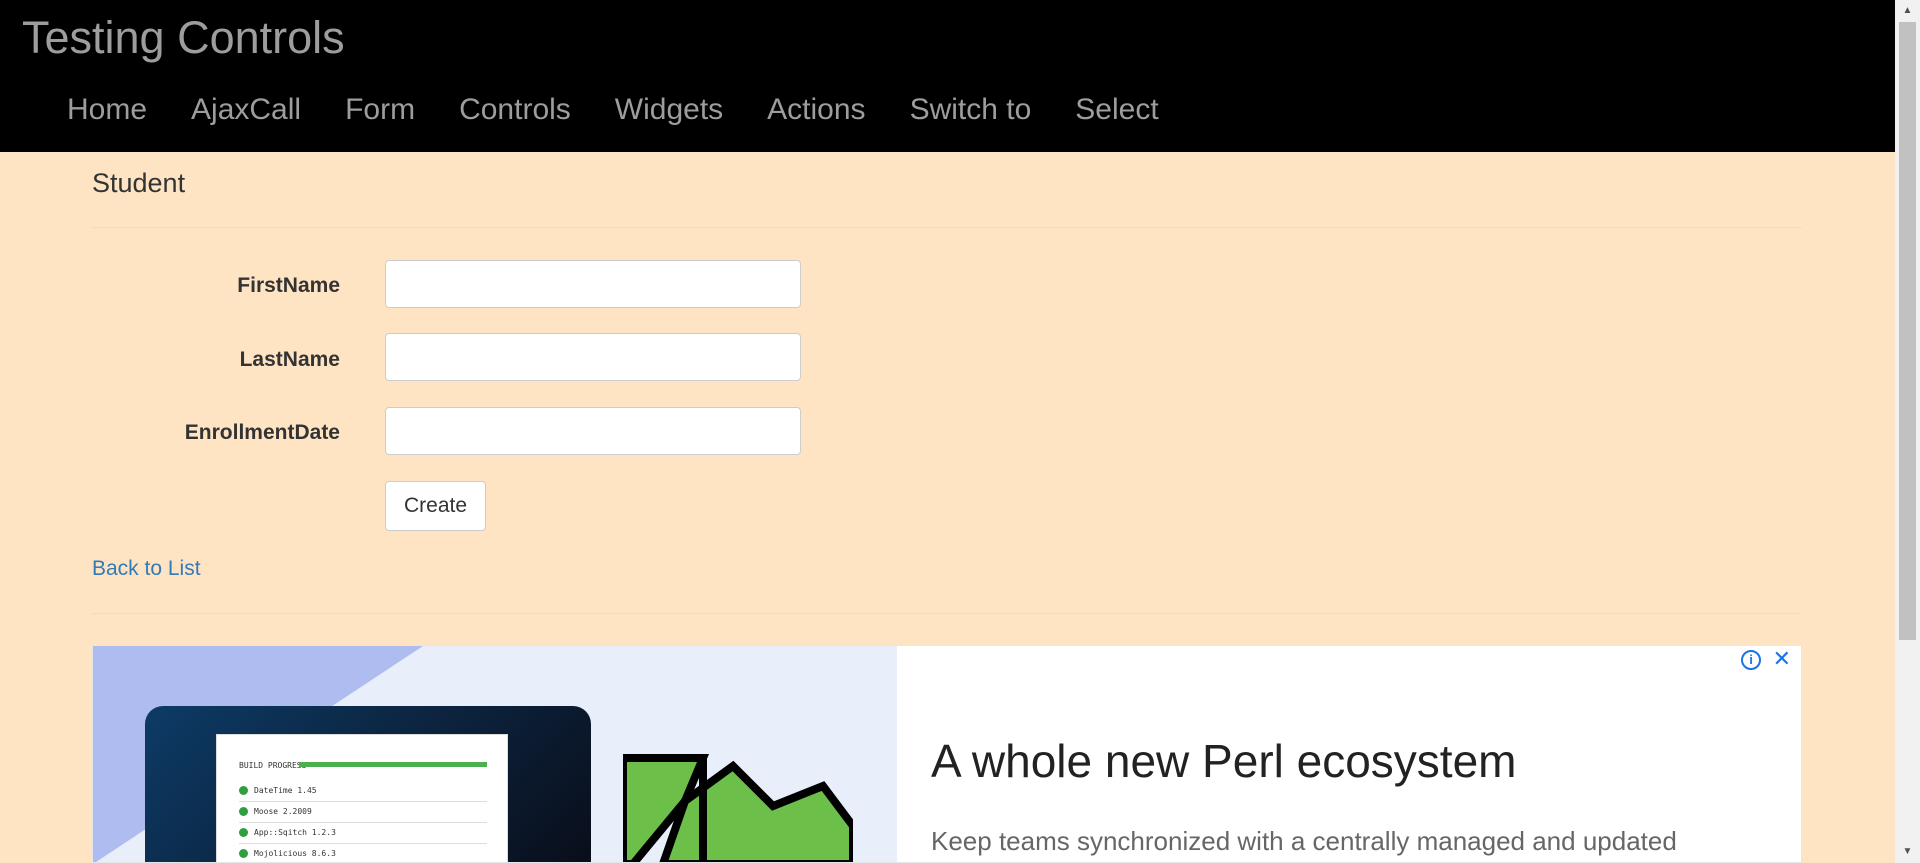 The image size is (1920, 863). I want to click on scroll-down-arrow-icon: ▼, so click(1907, 852).